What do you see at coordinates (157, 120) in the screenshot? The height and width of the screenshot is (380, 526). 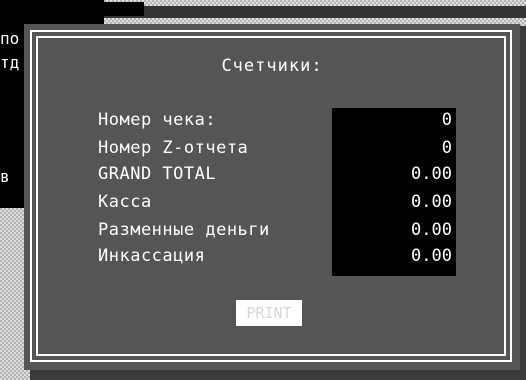 I see `receipt-number-label: Номер чека:` at bounding box center [157, 120].